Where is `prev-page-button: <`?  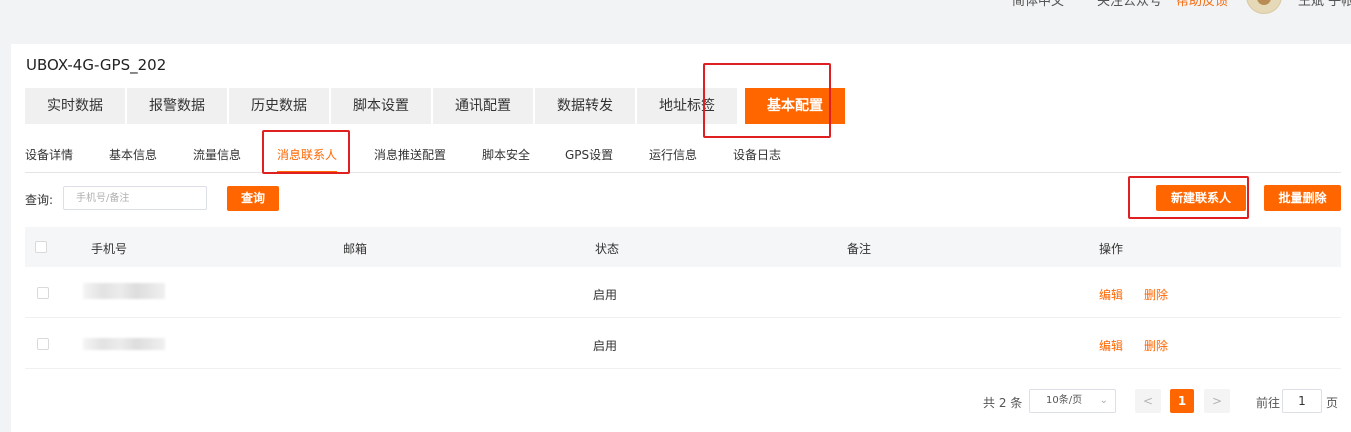 prev-page-button: < is located at coordinates (1148, 401).